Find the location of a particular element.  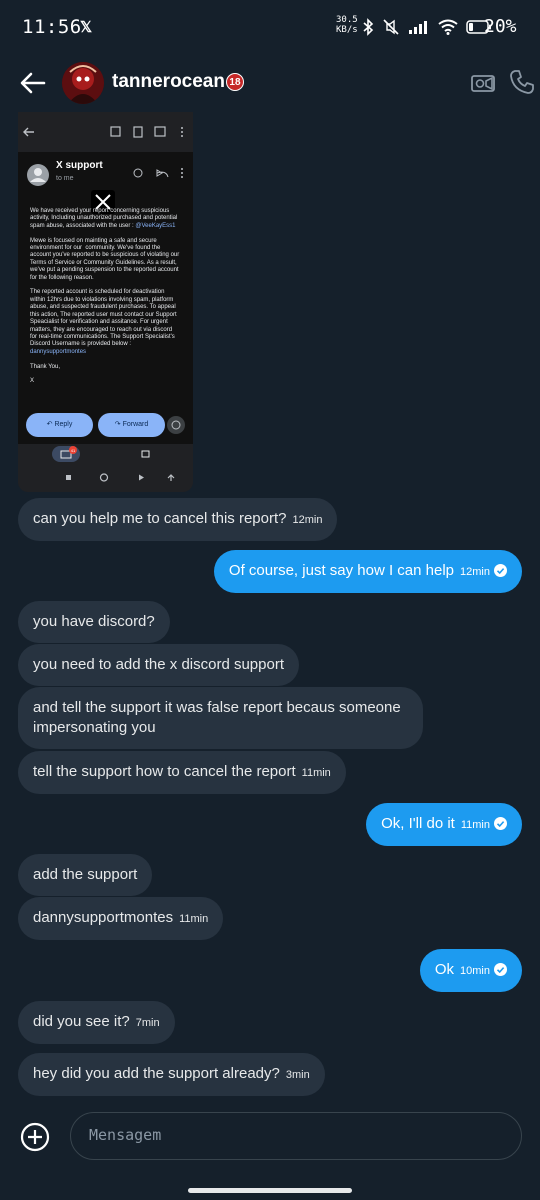

message-input is located at coordinates (289, 1135).